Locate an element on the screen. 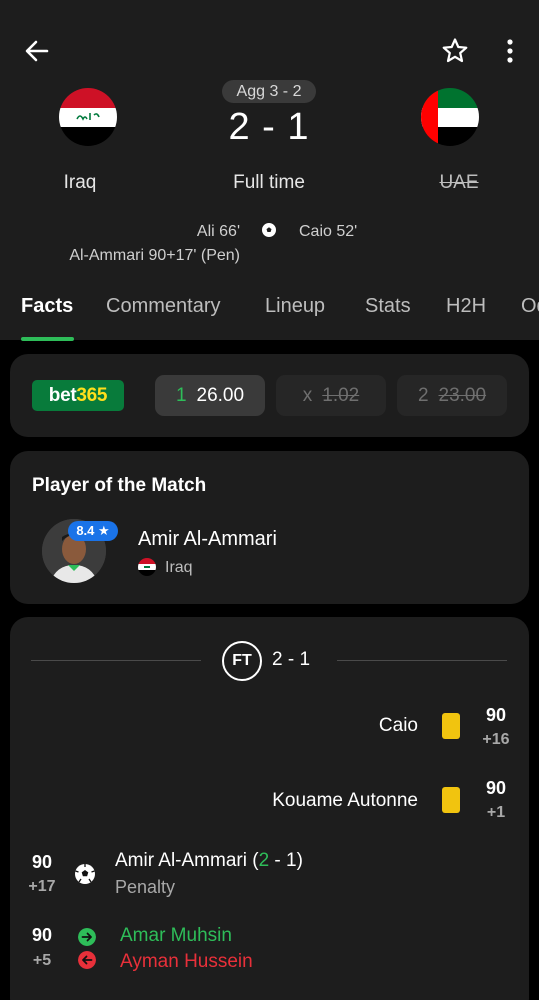  odds-draw-button: x 1.02 is located at coordinates (331, 395).